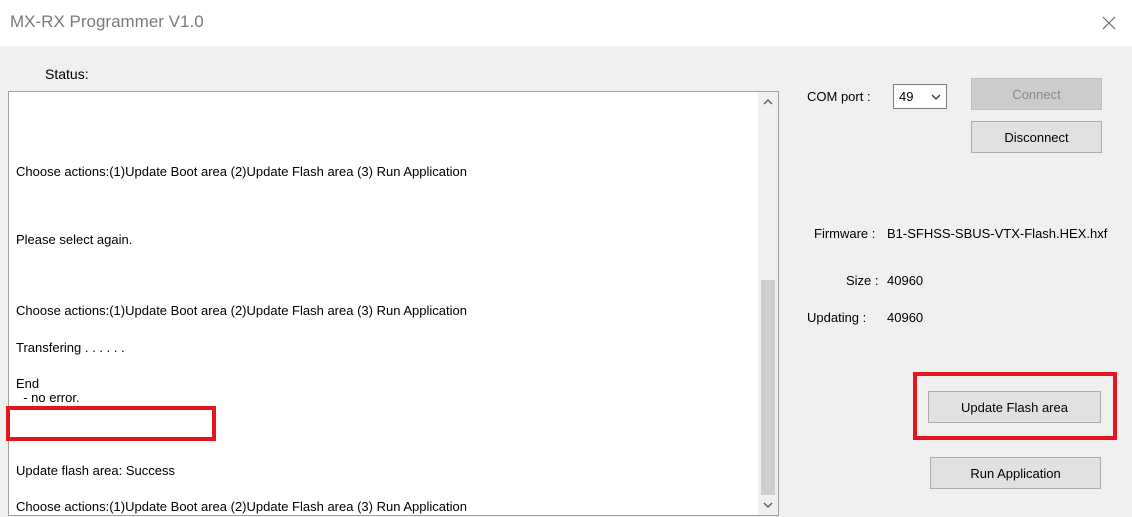 This screenshot has height=517, width=1132. Describe the element at coordinates (1036, 94) in the screenshot. I see `connect-button: Connect` at that location.